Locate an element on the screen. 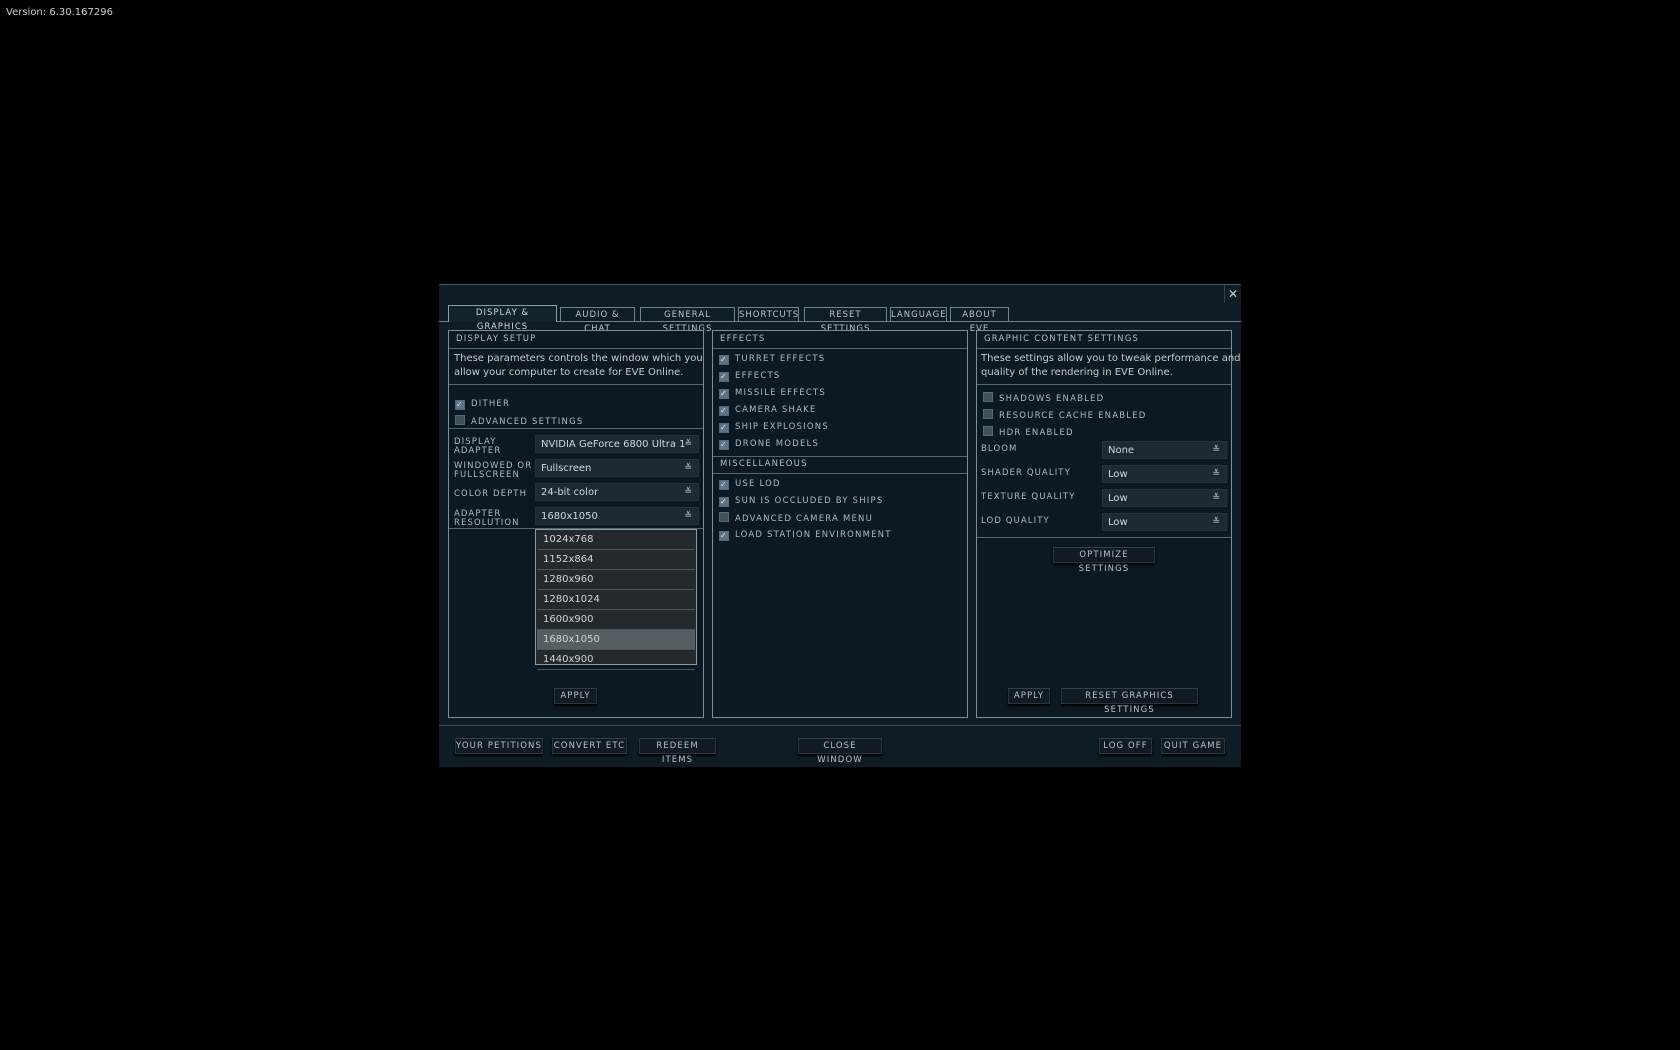 This screenshot has width=1680, height=1050. checkbox-missile-effects: ✓ MISSILE EFFECTS is located at coordinates (772, 393).